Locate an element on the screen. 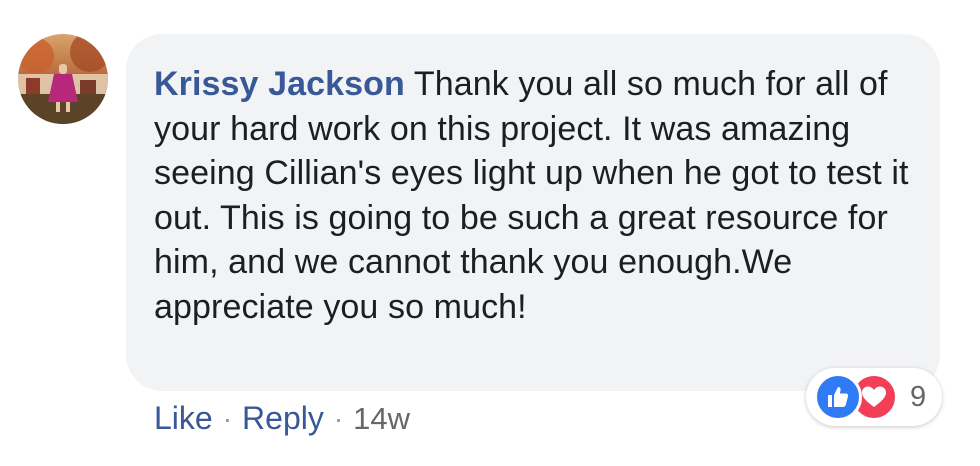 The height and width of the screenshot is (466, 980). like-icon is located at coordinates (838, 397).